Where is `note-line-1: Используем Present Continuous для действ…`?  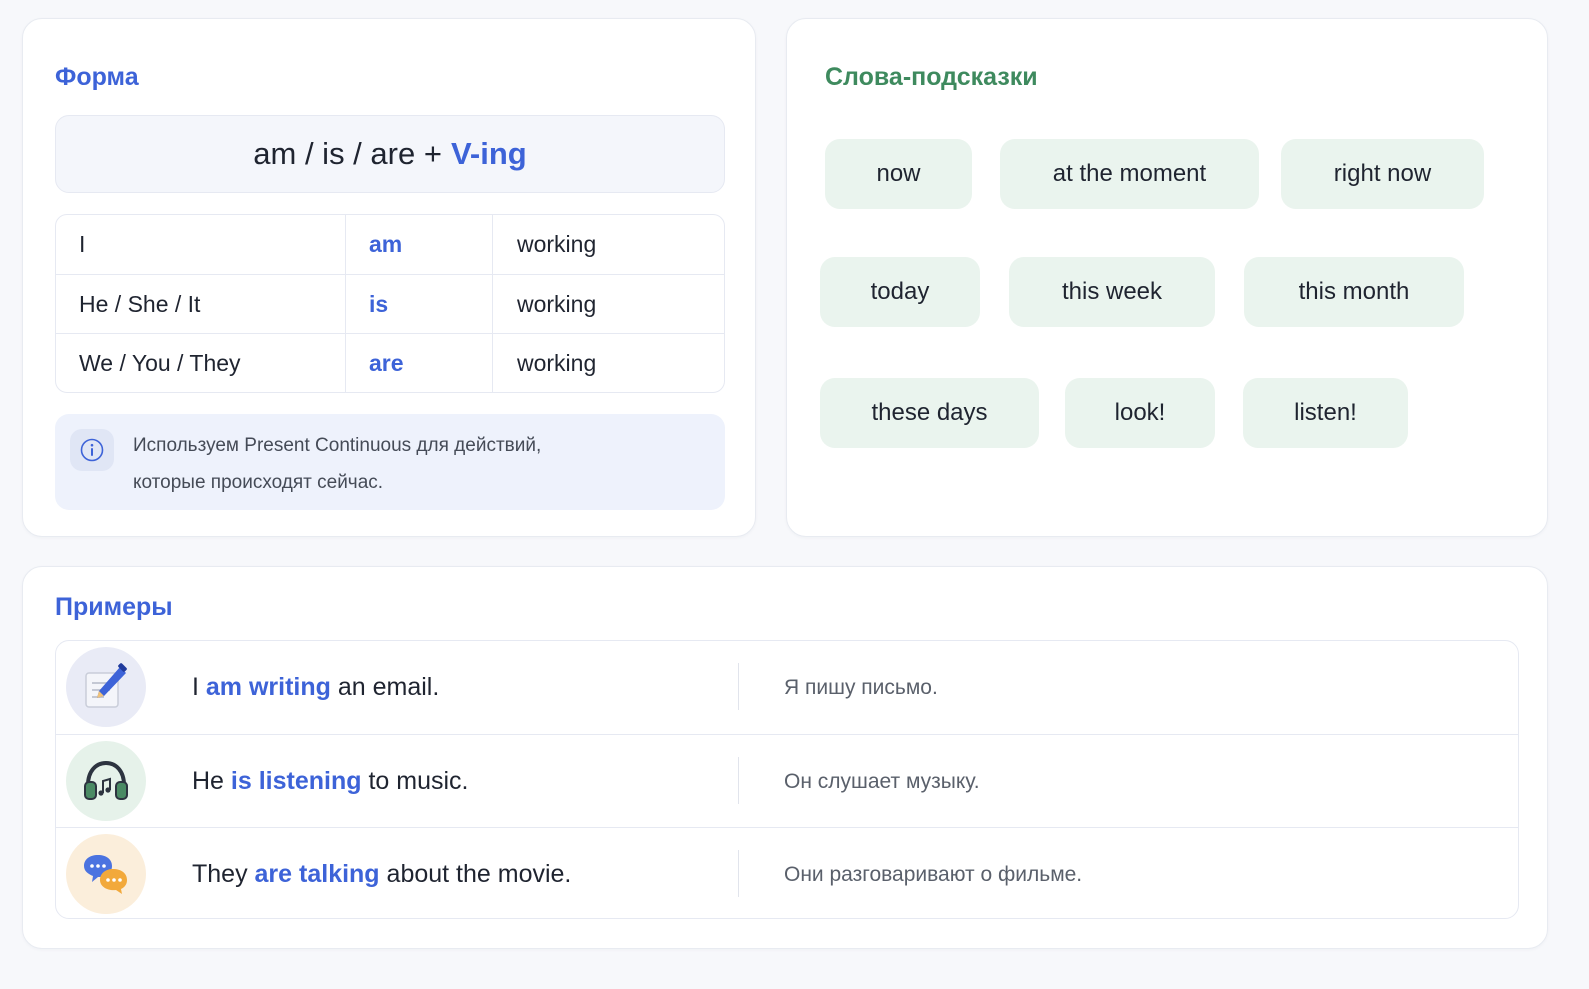
note-line-1: Используем Present Continuous для действ… is located at coordinates (337, 445).